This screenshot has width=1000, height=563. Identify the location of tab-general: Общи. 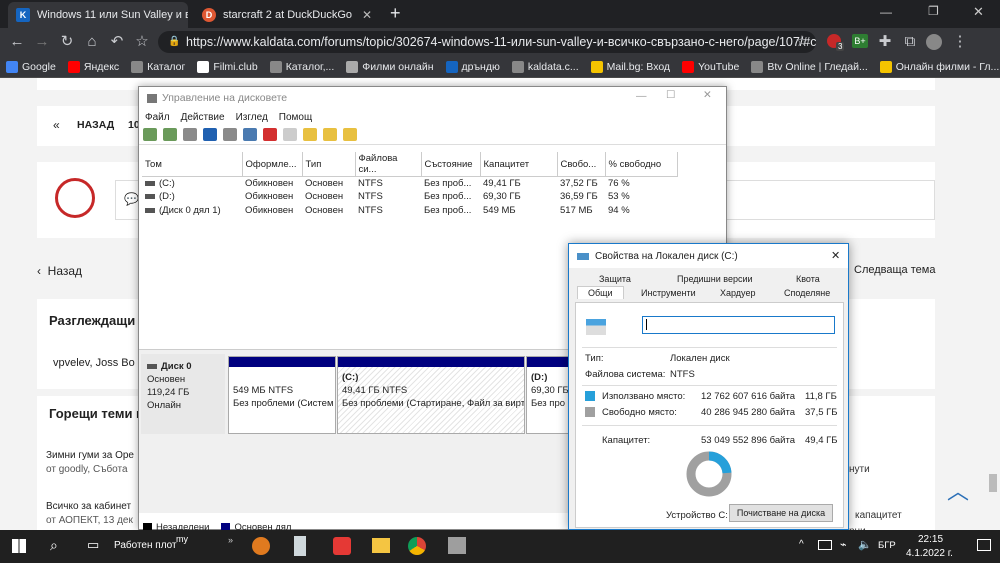
(600, 292).